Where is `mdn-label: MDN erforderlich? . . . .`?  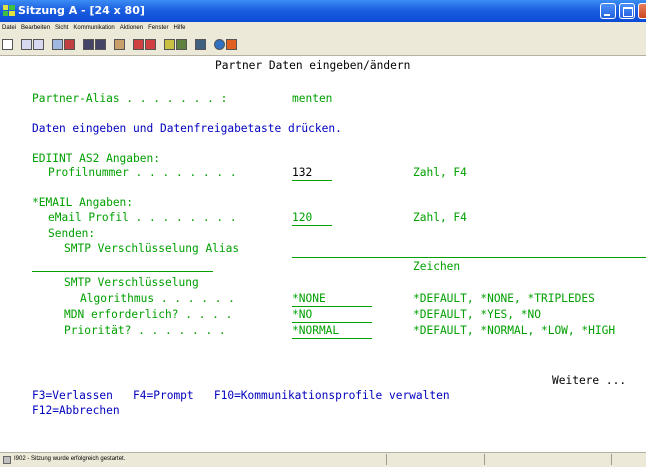
mdn-label: MDN erforderlich? . . . . is located at coordinates (148, 314).